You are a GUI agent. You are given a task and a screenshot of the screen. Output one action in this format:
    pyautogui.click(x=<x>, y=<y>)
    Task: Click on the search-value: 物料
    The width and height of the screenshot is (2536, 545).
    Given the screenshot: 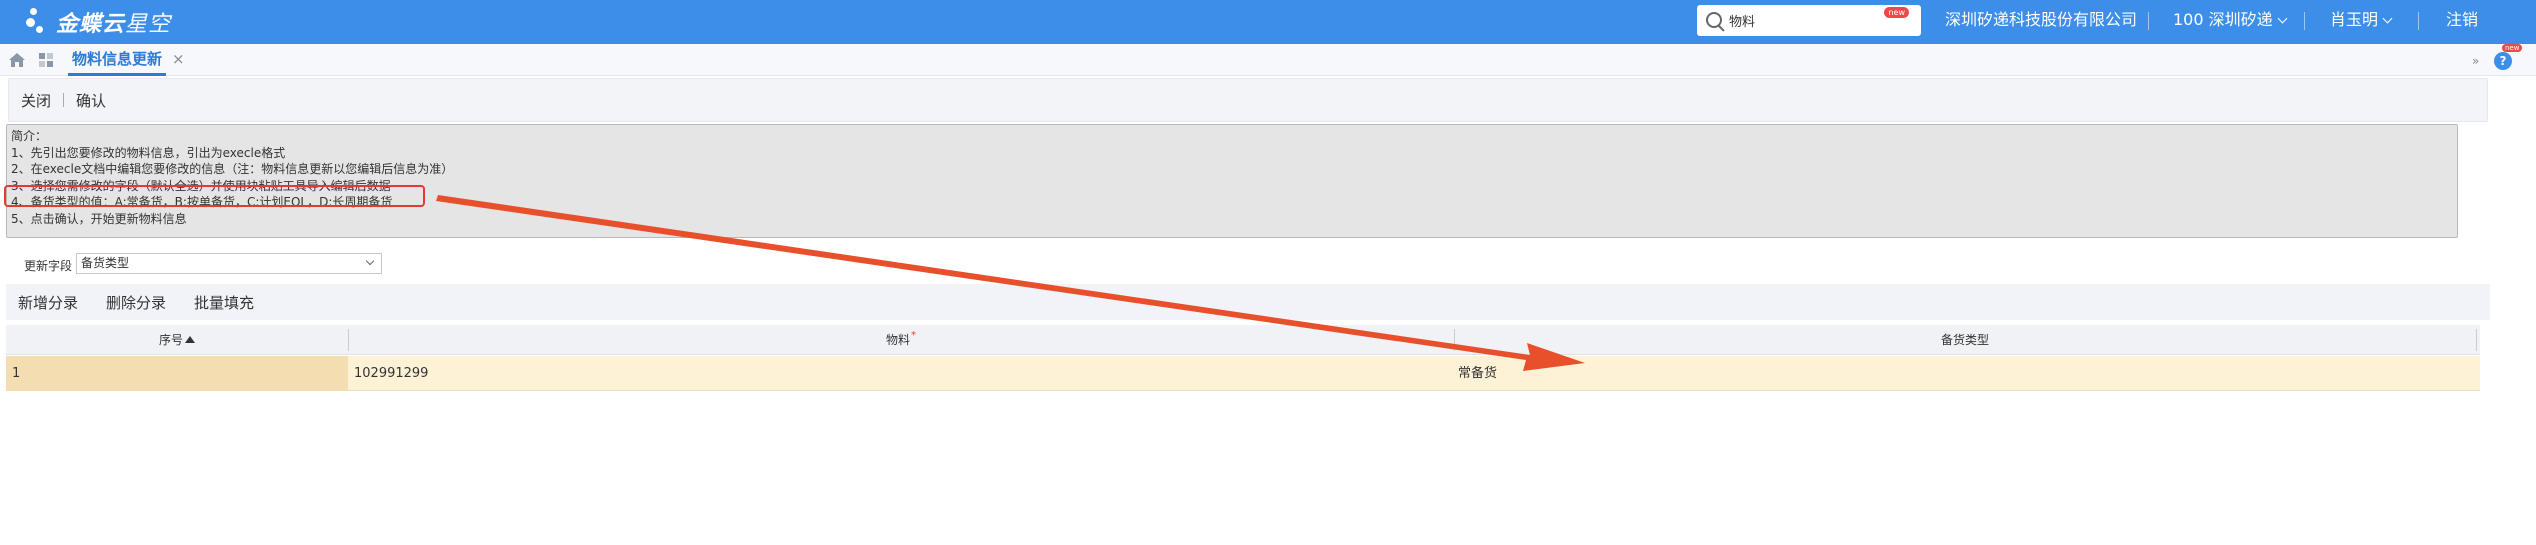 What is the action you would take?
    pyautogui.click(x=1742, y=22)
    